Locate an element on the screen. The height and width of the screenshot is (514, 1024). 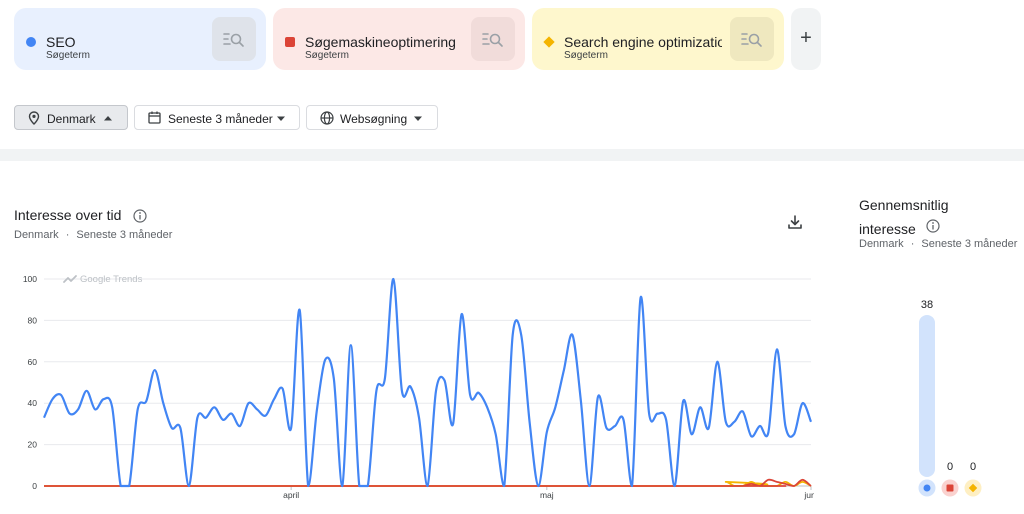
average-bar is located at coordinates (927, 395).